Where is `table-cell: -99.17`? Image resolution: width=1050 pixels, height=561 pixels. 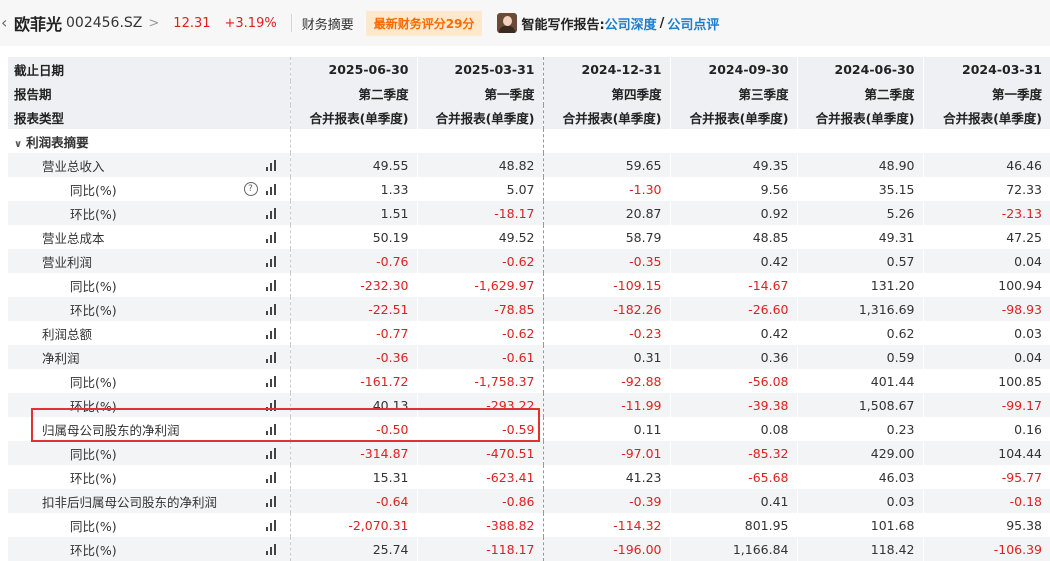
table-cell: -99.17 is located at coordinates (986, 405).